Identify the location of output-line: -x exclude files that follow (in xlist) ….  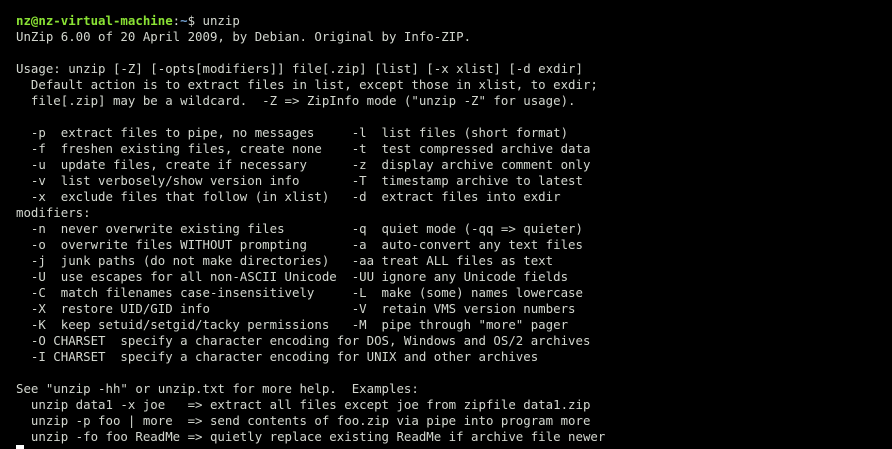
(288, 196).